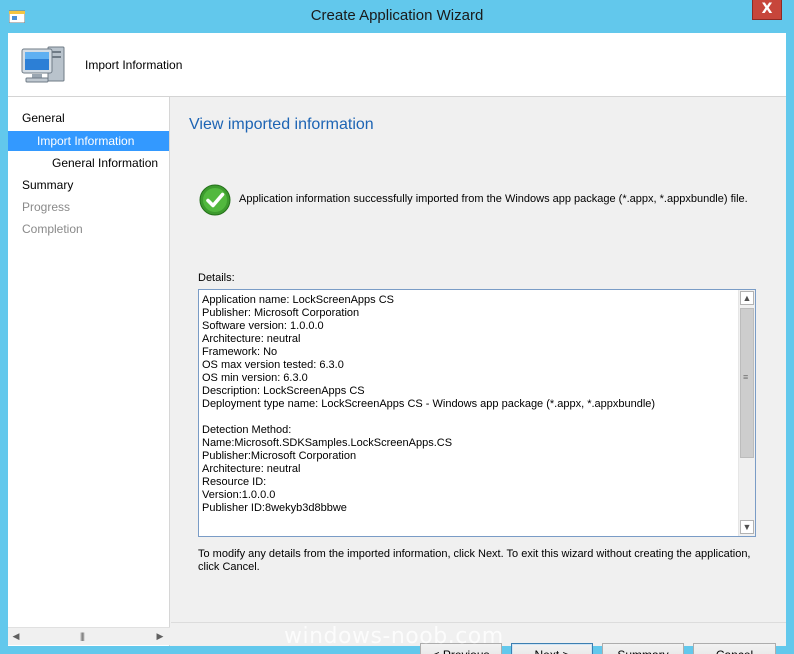  What do you see at coordinates (89, 636) in the screenshot?
I see `nav-horizontal-scrollbar: ◀ ||| ▶` at bounding box center [89, 636].